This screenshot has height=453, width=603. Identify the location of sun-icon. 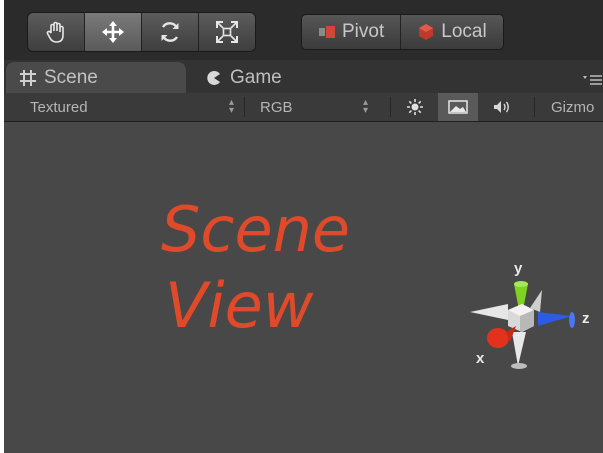
(415, 107).